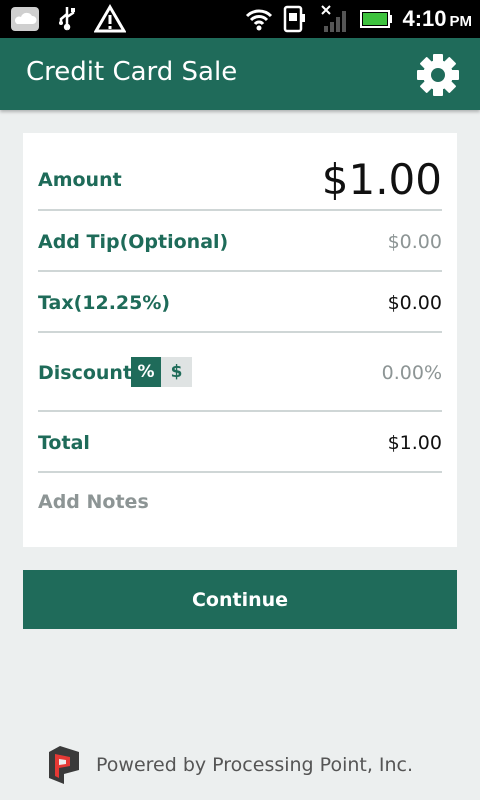  Describe the element at coordinates (240, 372) in the screenshot. I see `discount-row: Discount % $ 0.00%` at that location.